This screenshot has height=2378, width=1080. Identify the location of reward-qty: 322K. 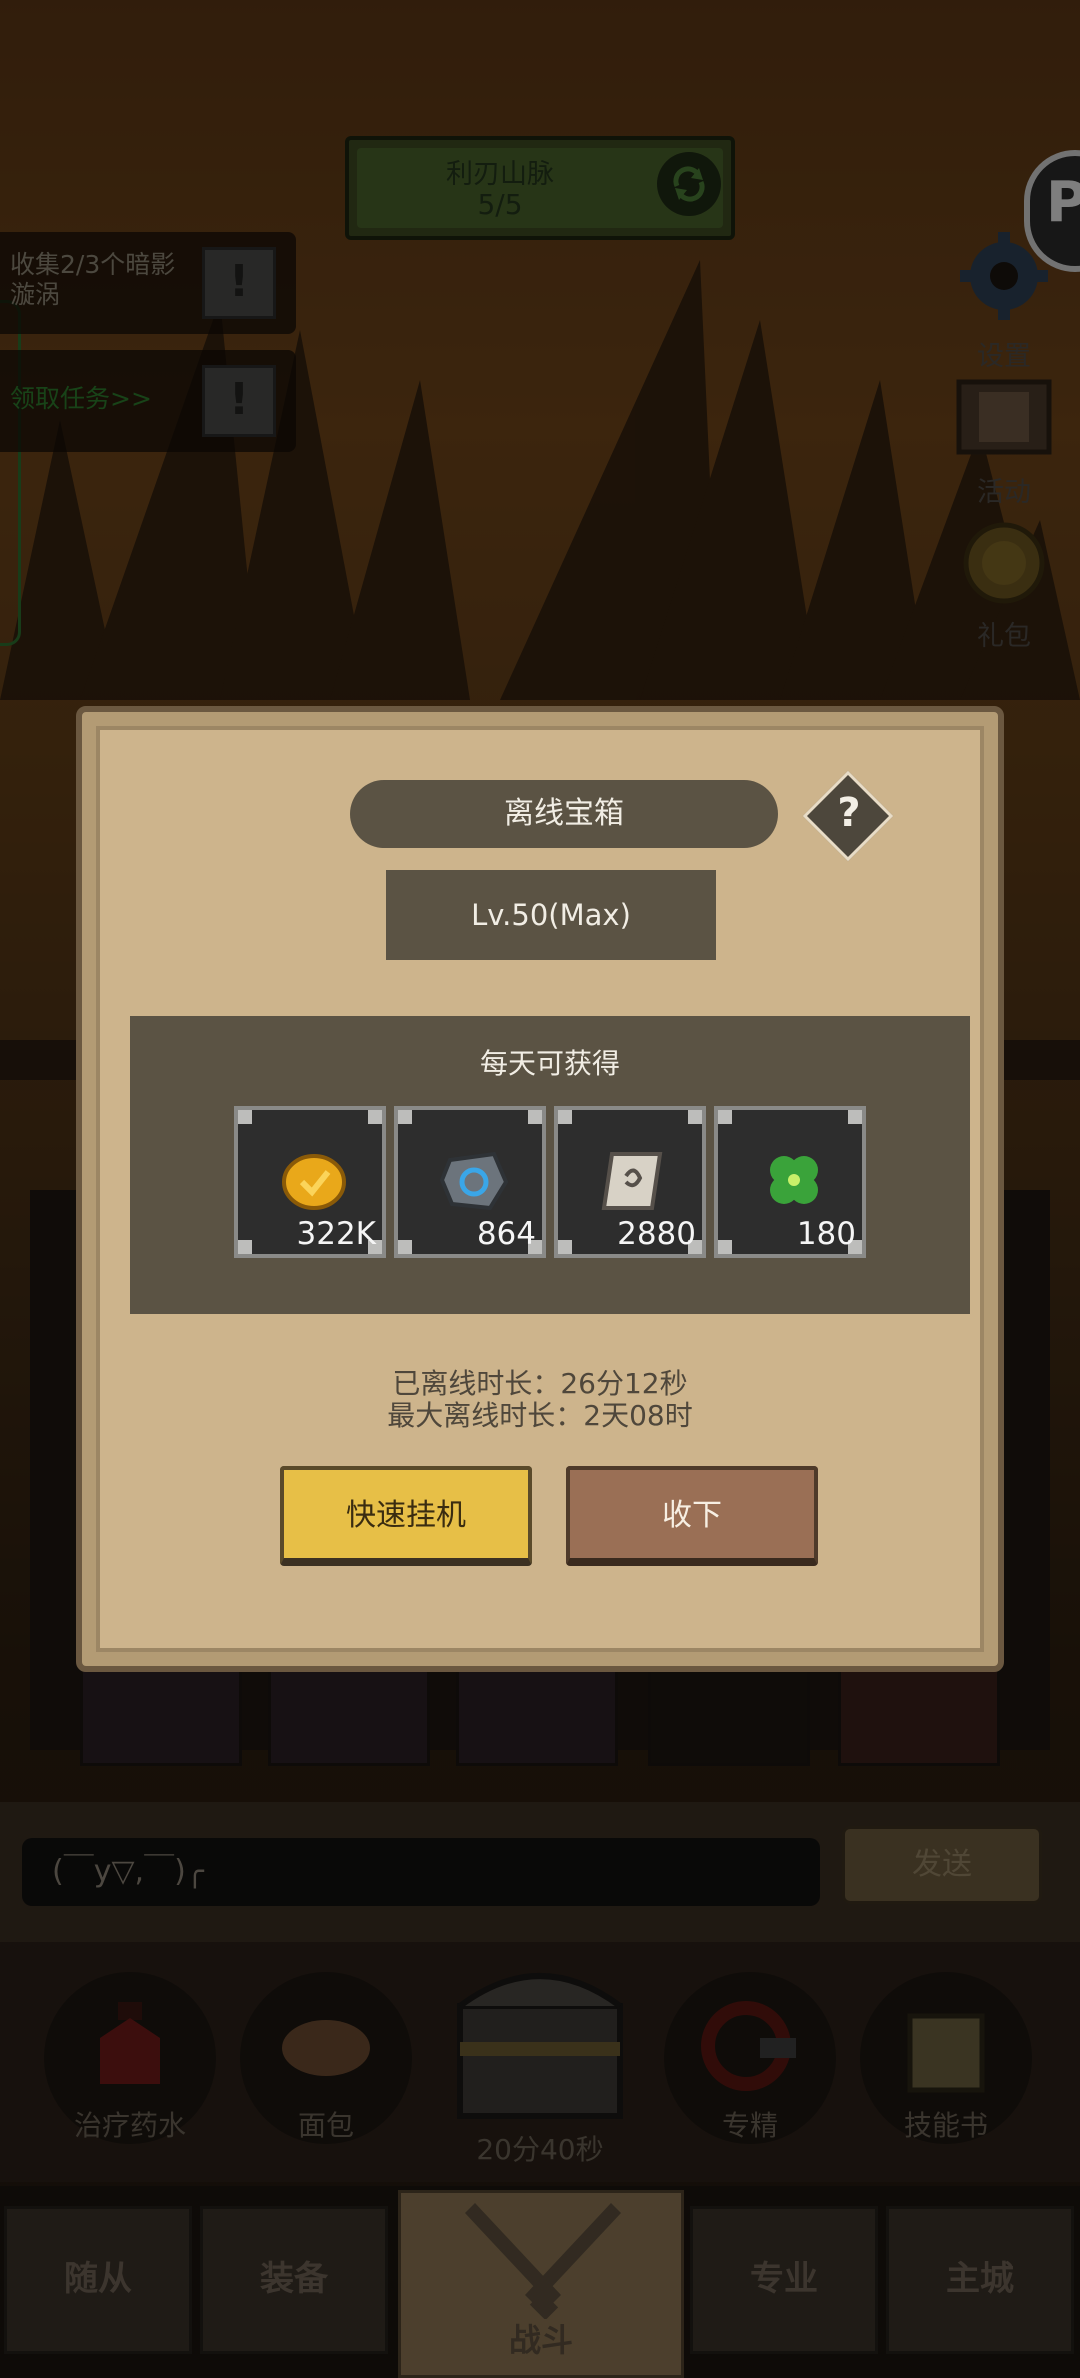
(336, 1234).